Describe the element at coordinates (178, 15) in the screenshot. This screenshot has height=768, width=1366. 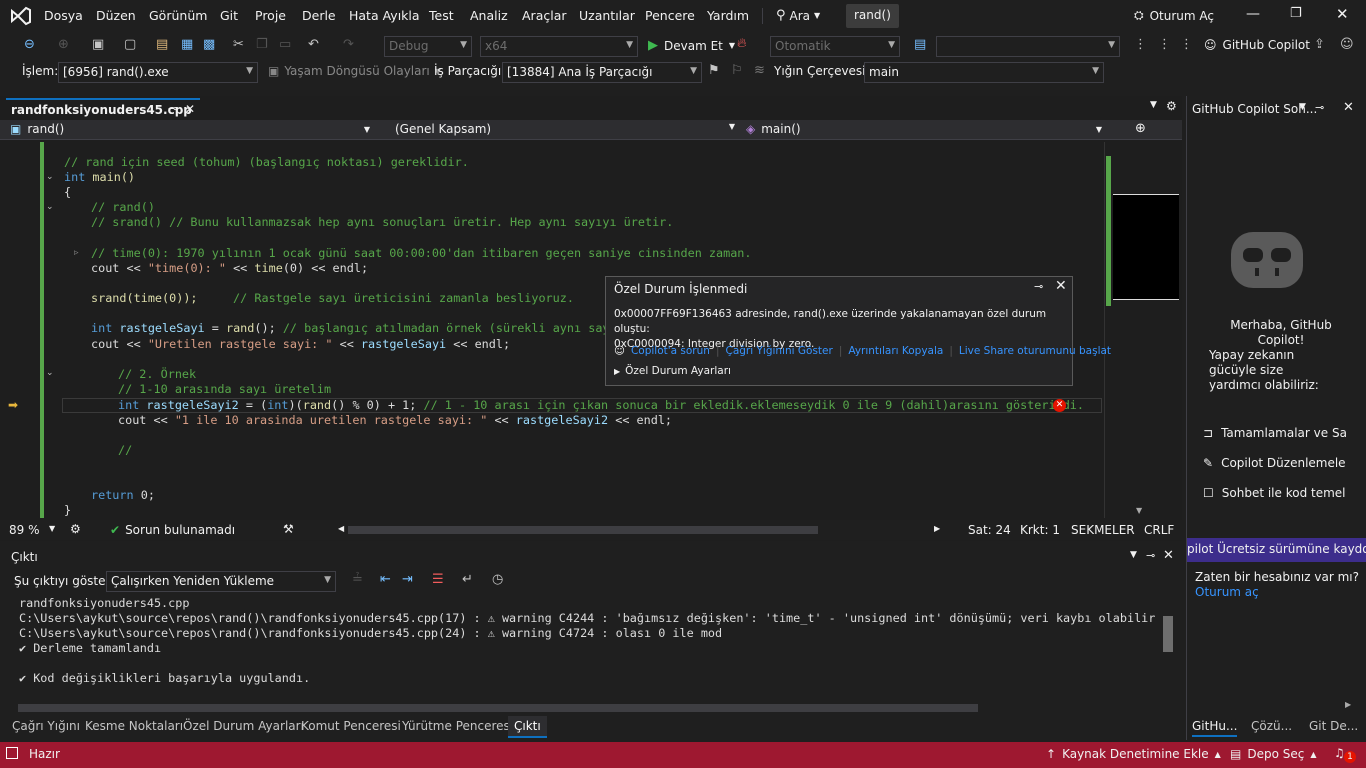
I see `menu-gorunum: Görünüm` at that location.